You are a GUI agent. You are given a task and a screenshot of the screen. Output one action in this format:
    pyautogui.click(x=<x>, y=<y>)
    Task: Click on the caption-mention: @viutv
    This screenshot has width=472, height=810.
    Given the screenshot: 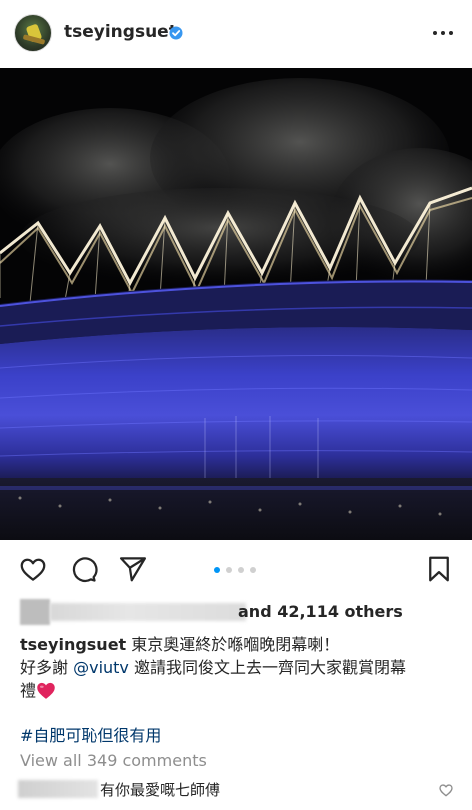 What is the action you would take?
    pyautogui.click(x=101, y=667)
    